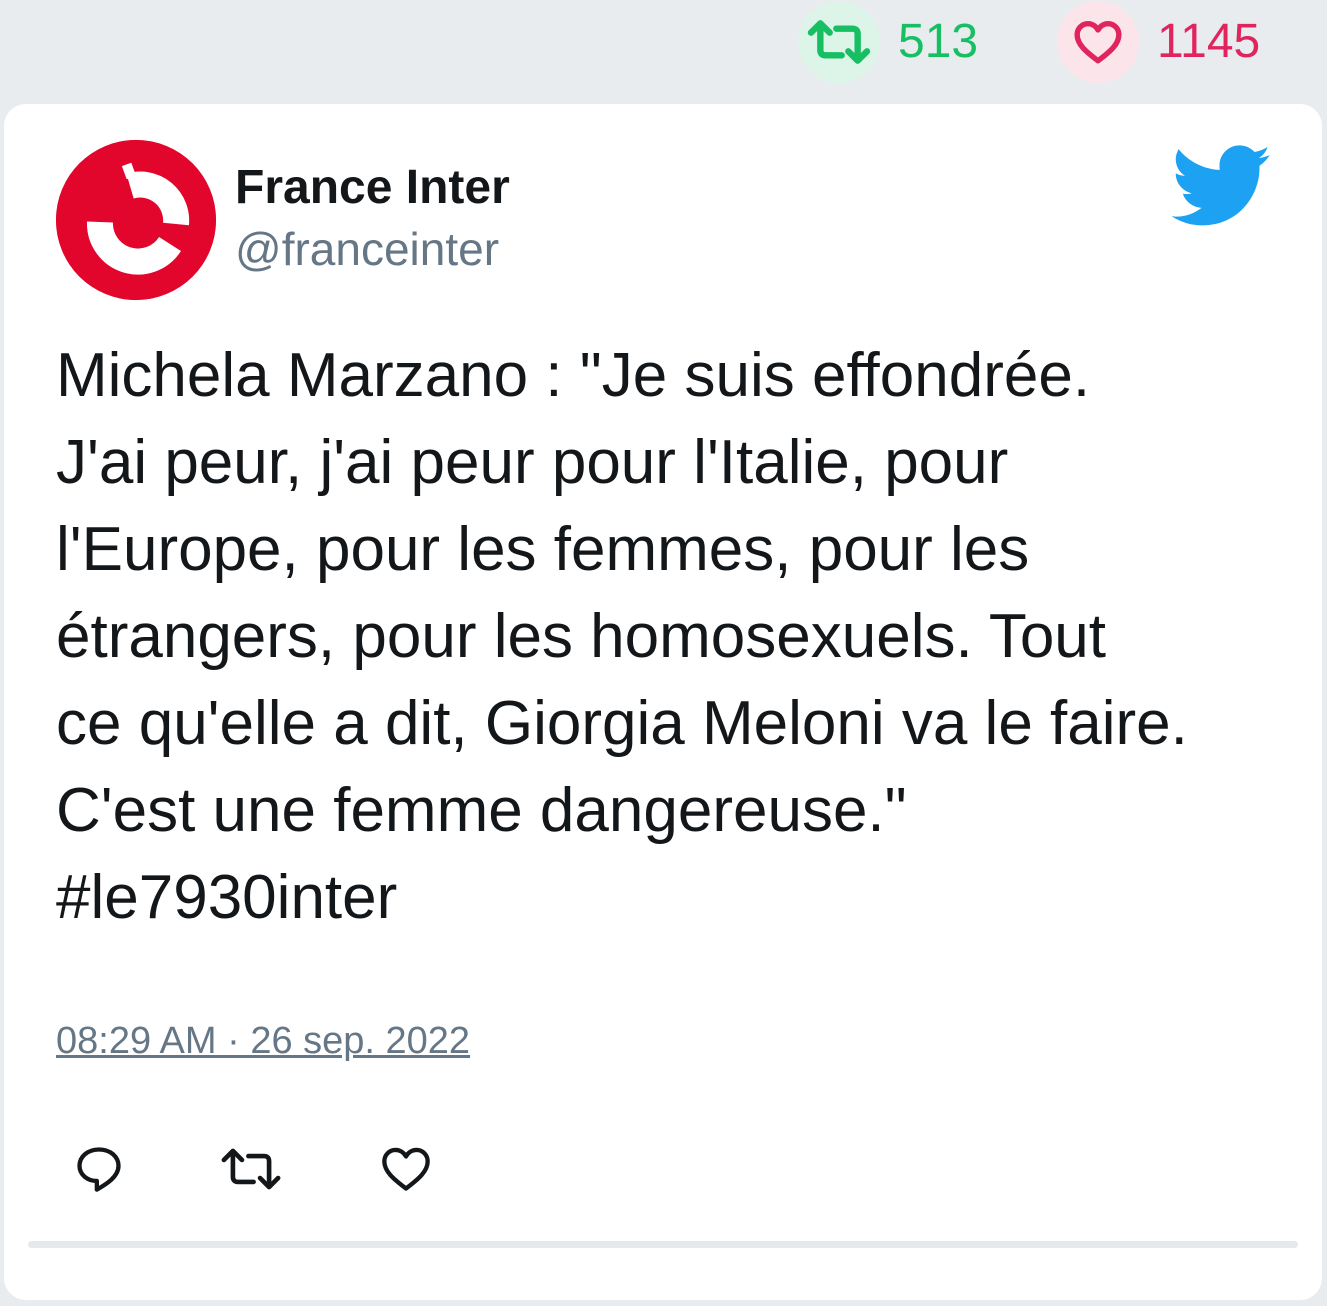 The image size is (1327, 1306). I want to click on like-count: 1145, so click(1209, 41).